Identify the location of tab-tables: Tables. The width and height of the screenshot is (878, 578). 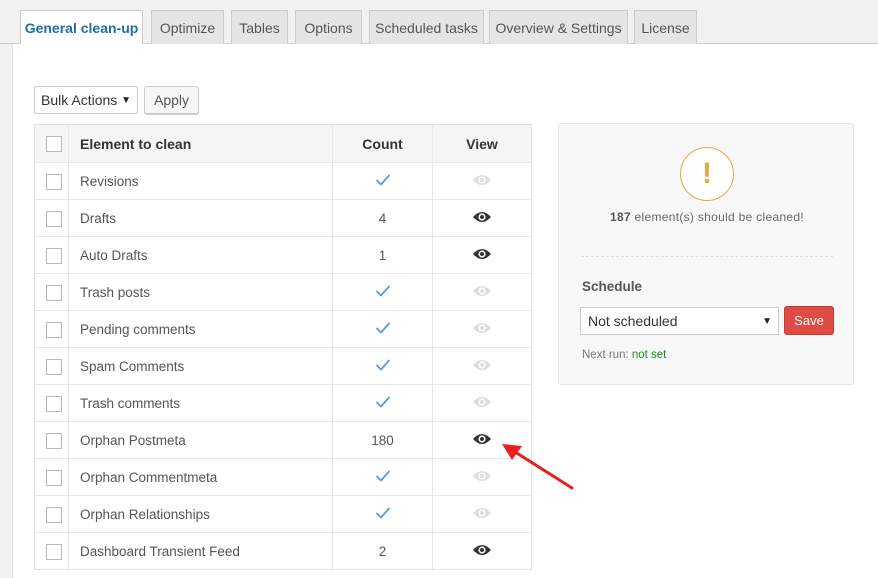
(259, 27).